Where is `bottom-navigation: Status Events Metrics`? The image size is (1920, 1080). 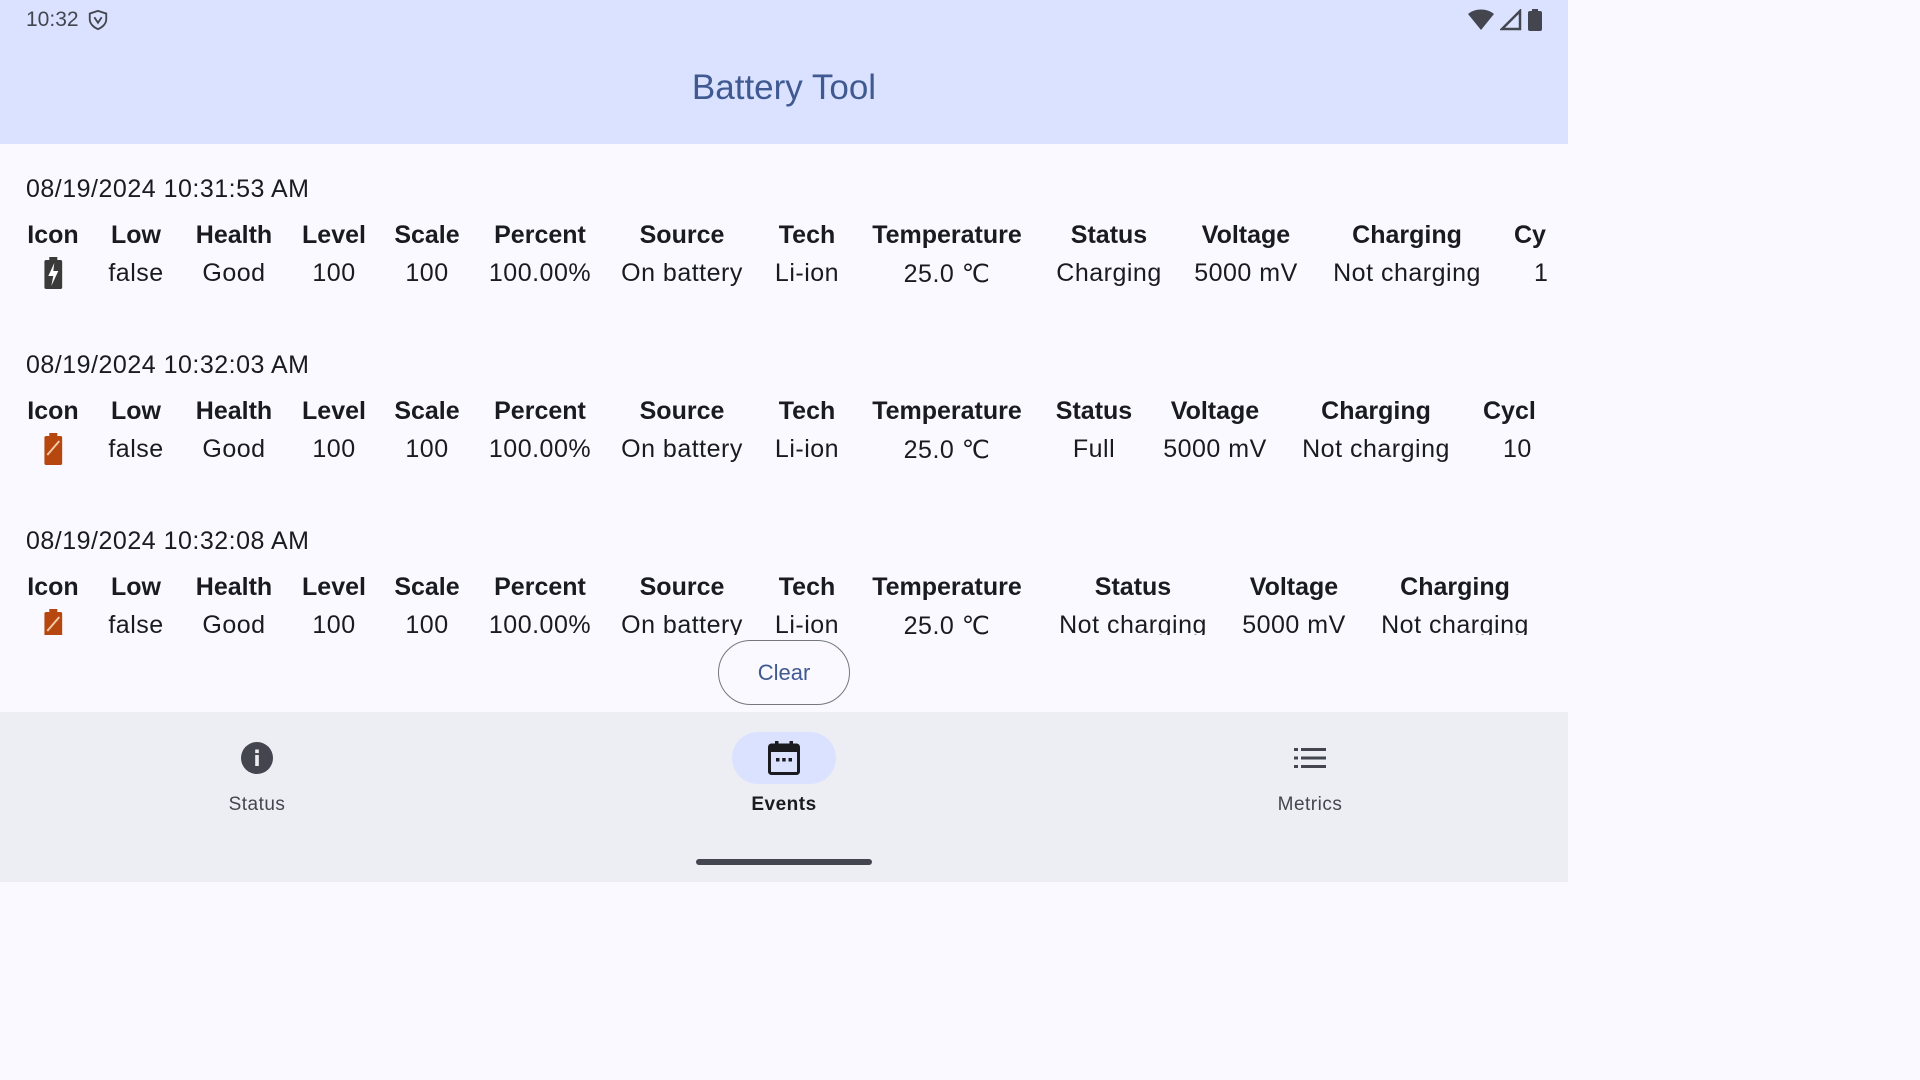
bottom-navigation: Status Events Metrics is located at coordinates (784, 797).